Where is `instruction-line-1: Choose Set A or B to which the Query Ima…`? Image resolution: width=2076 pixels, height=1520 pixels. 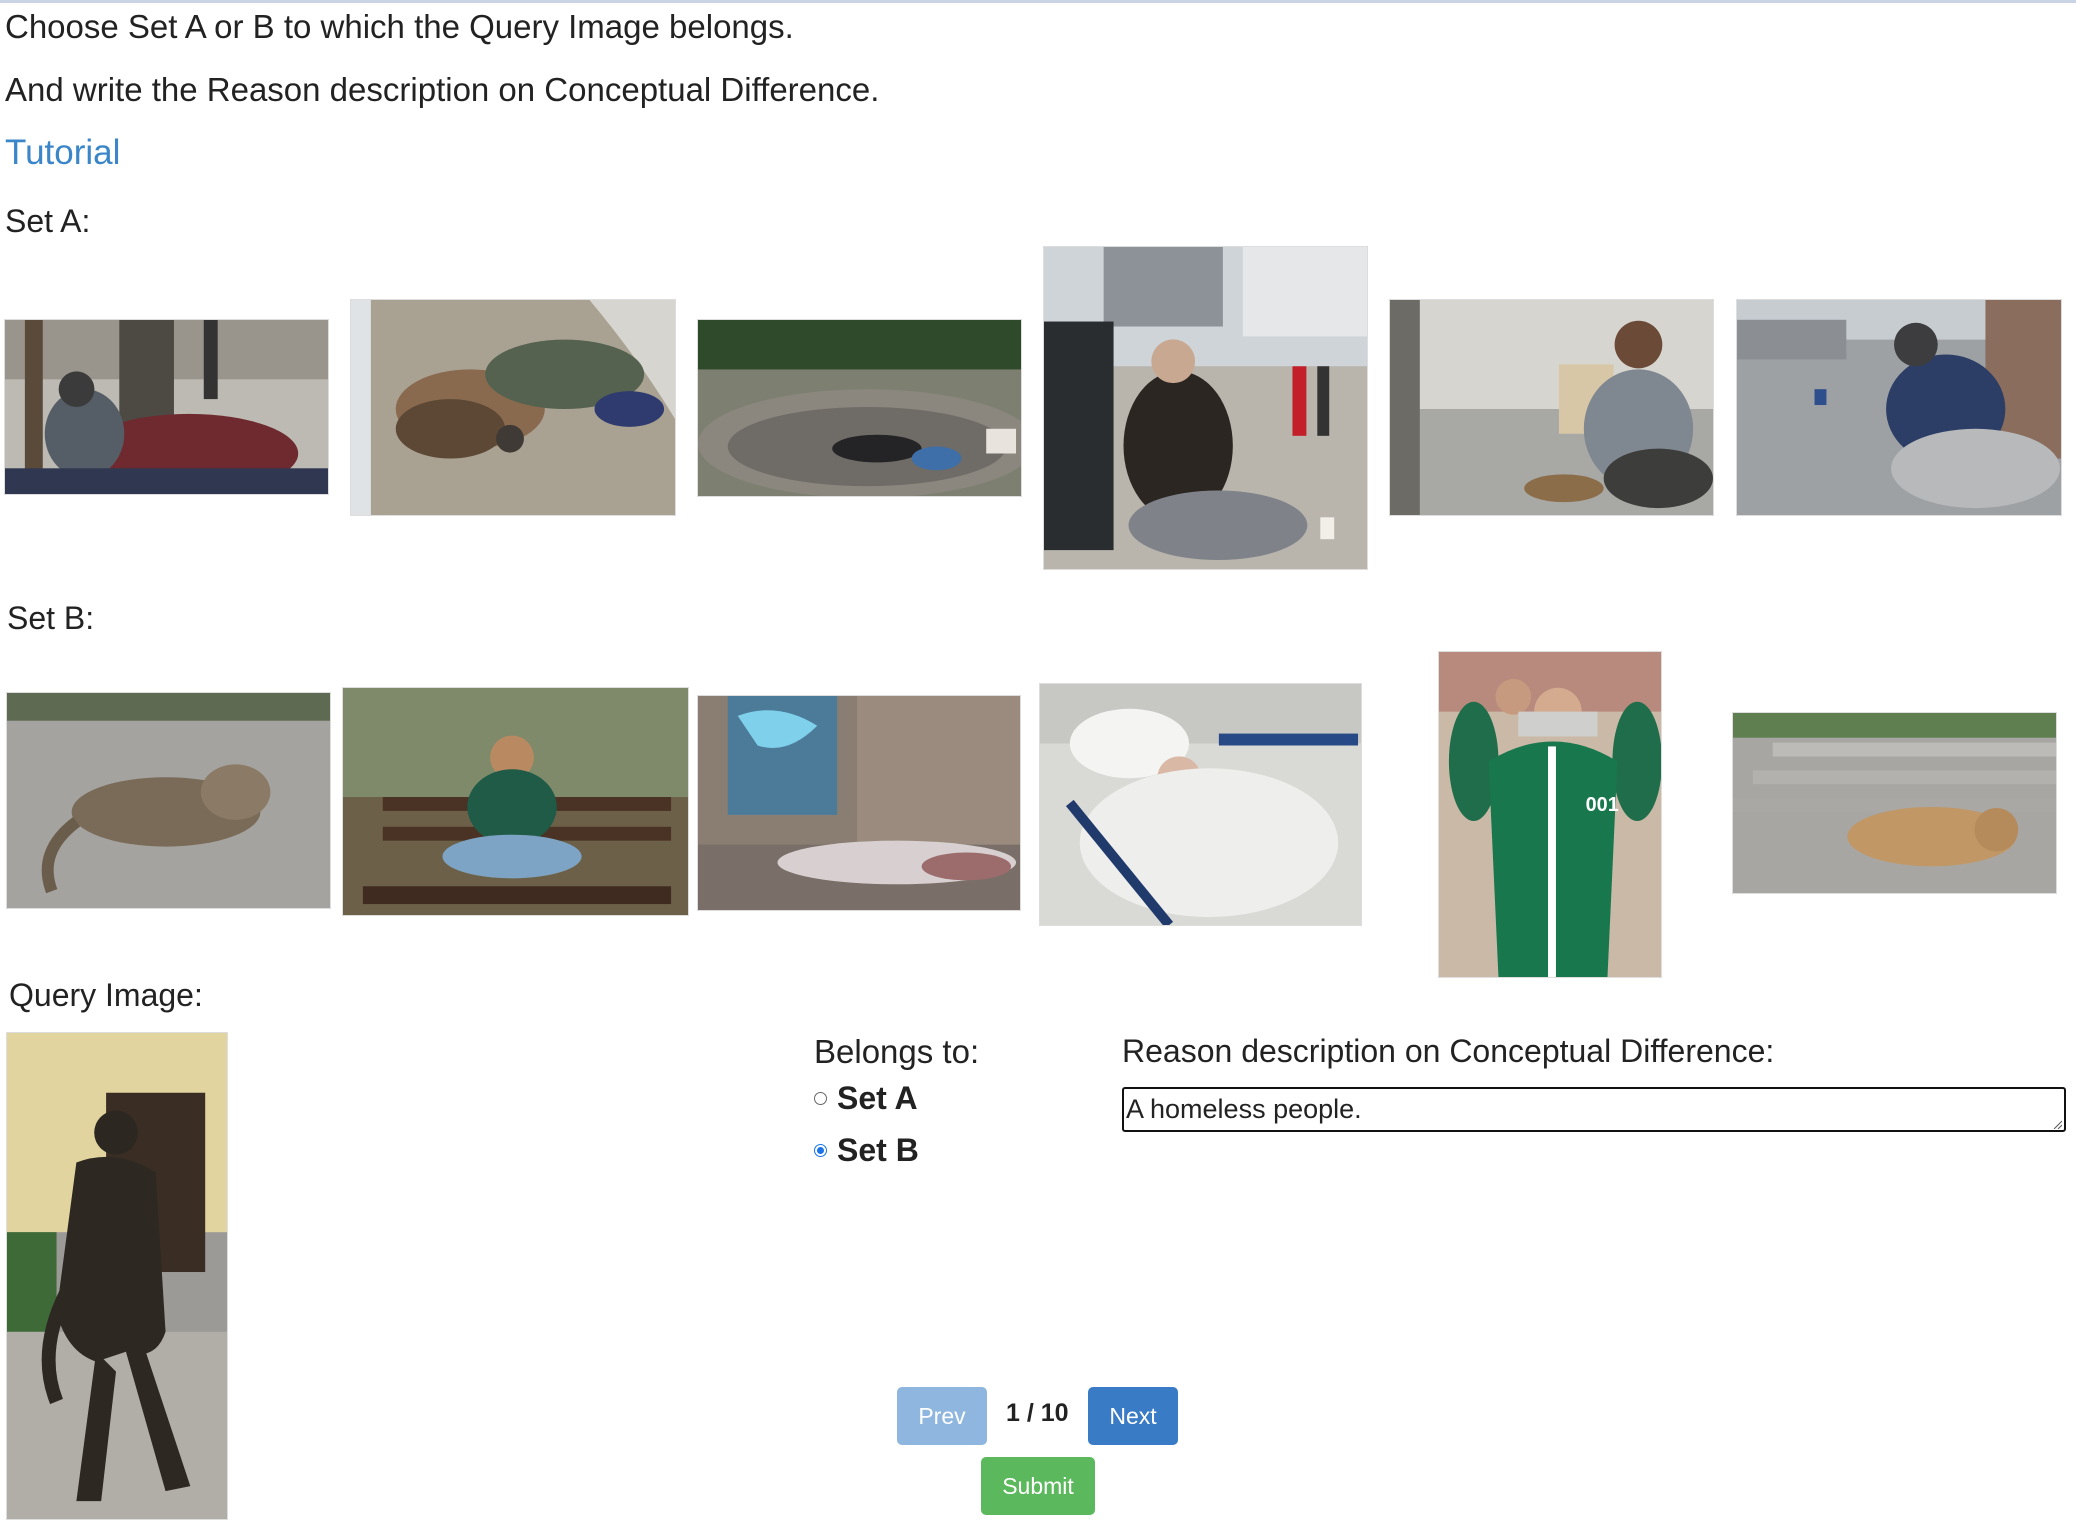 instruction-line-1: Choose Set A or B to which the Query Ima… is located at coordinates (399, 26).